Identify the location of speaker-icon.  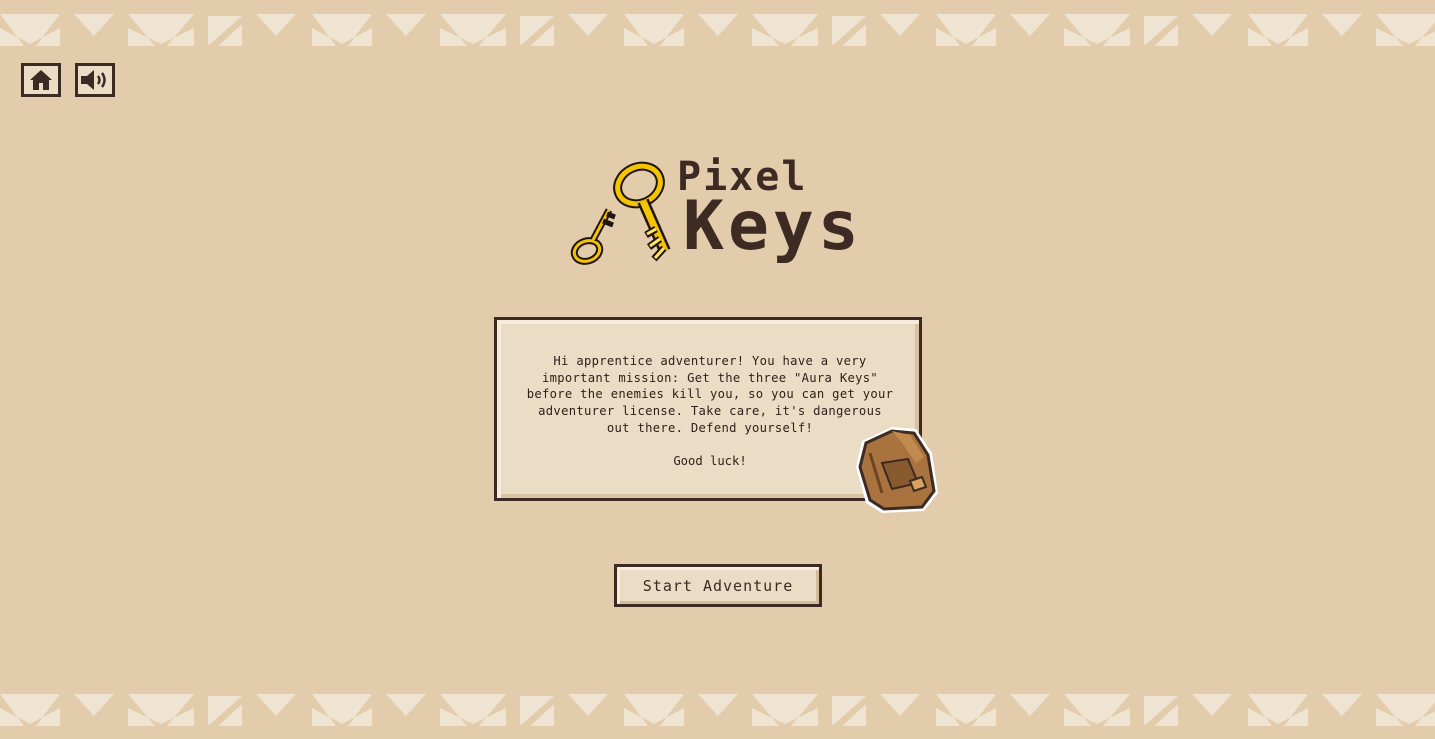
(93, 80).